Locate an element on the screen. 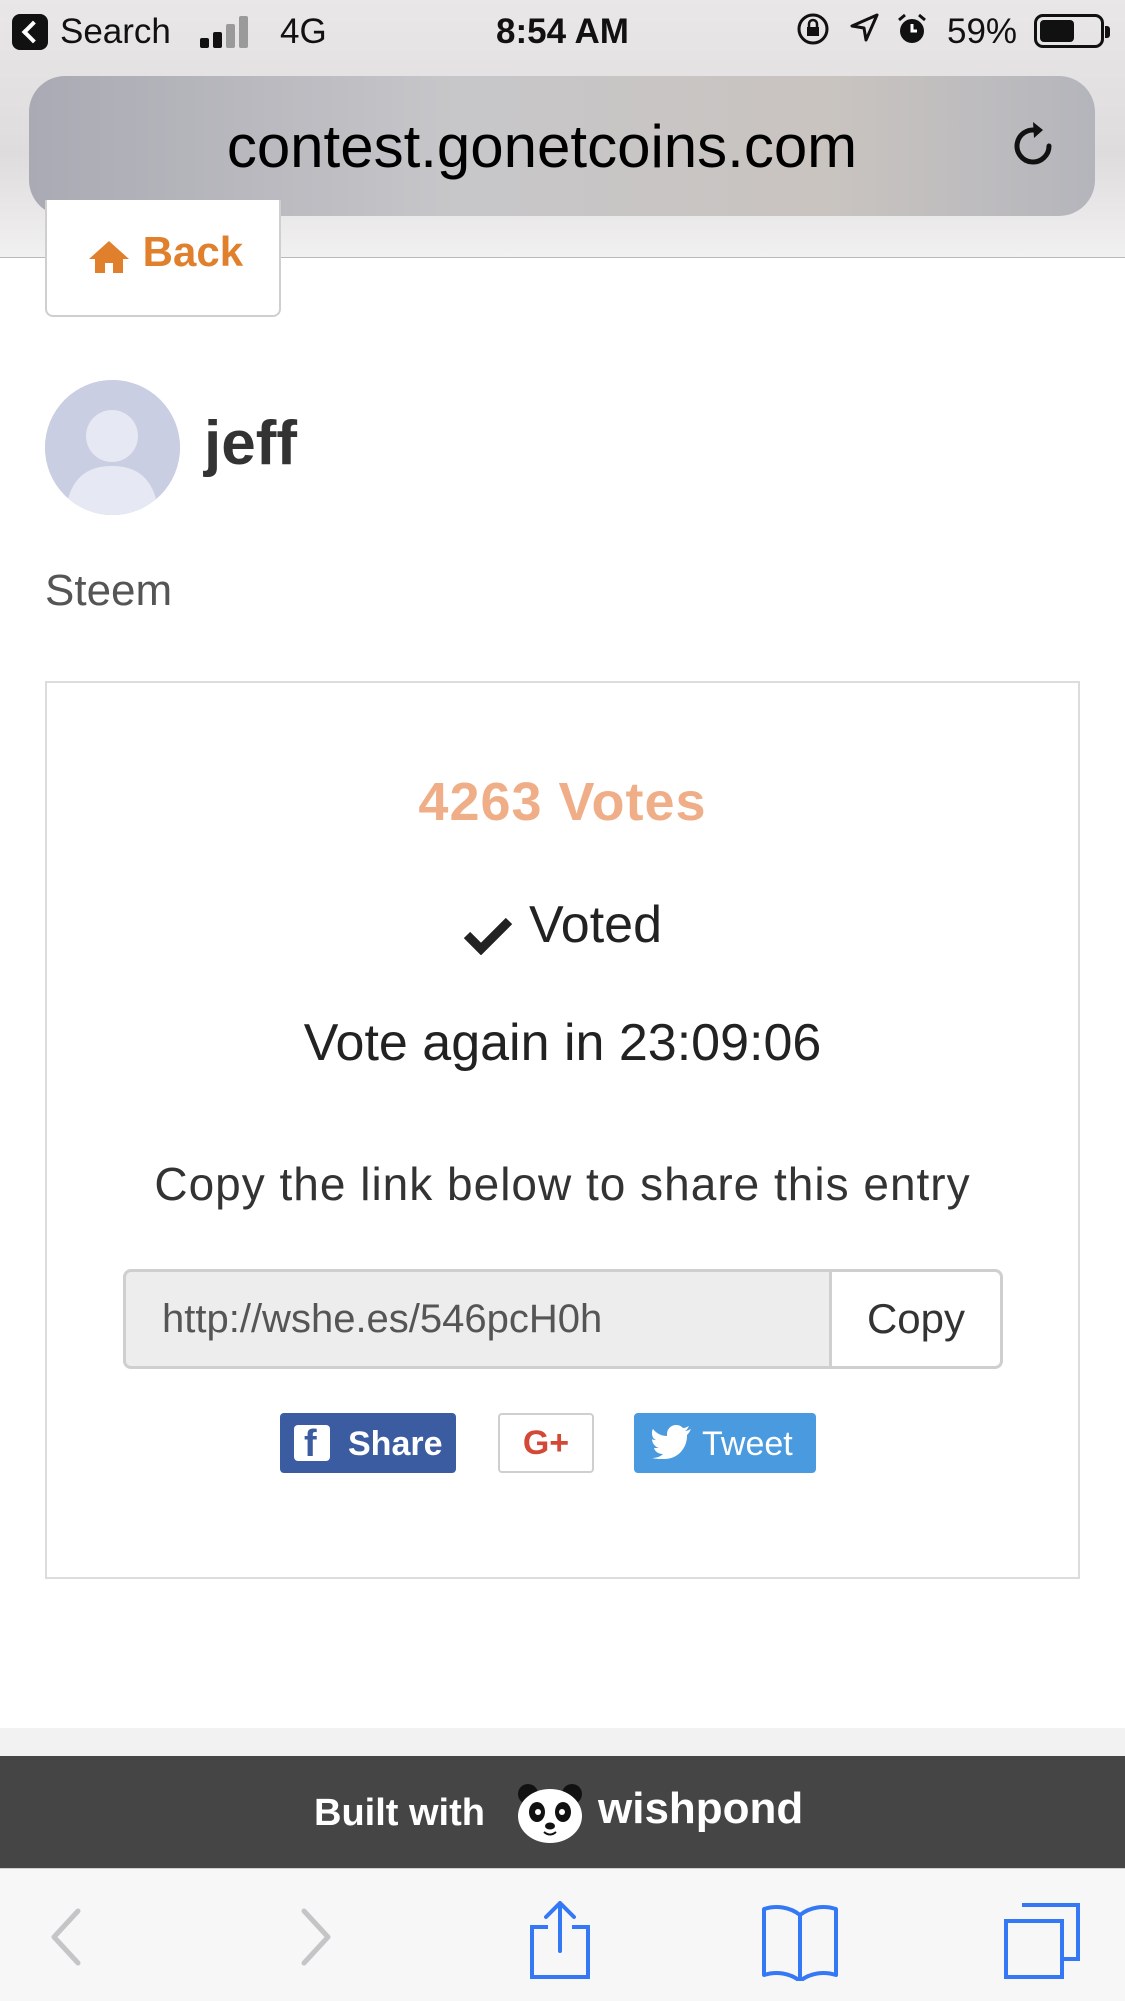 The image size is (1125, 2001). vote-again-countdown: Vote again in 23:09:06 is located at coordinates (562, 1043).